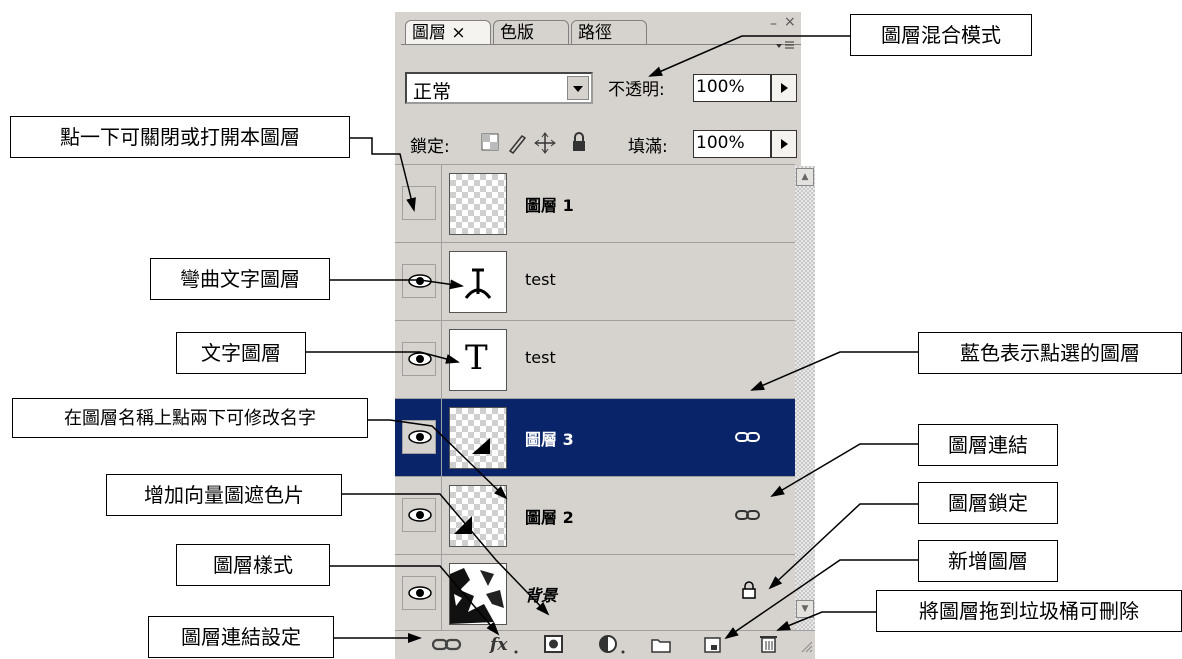 This screenshot has height=659, width=1182. Describe the element at coordinates (397, 284) in the screenshot. I see `arrow-warped-text` at that location.